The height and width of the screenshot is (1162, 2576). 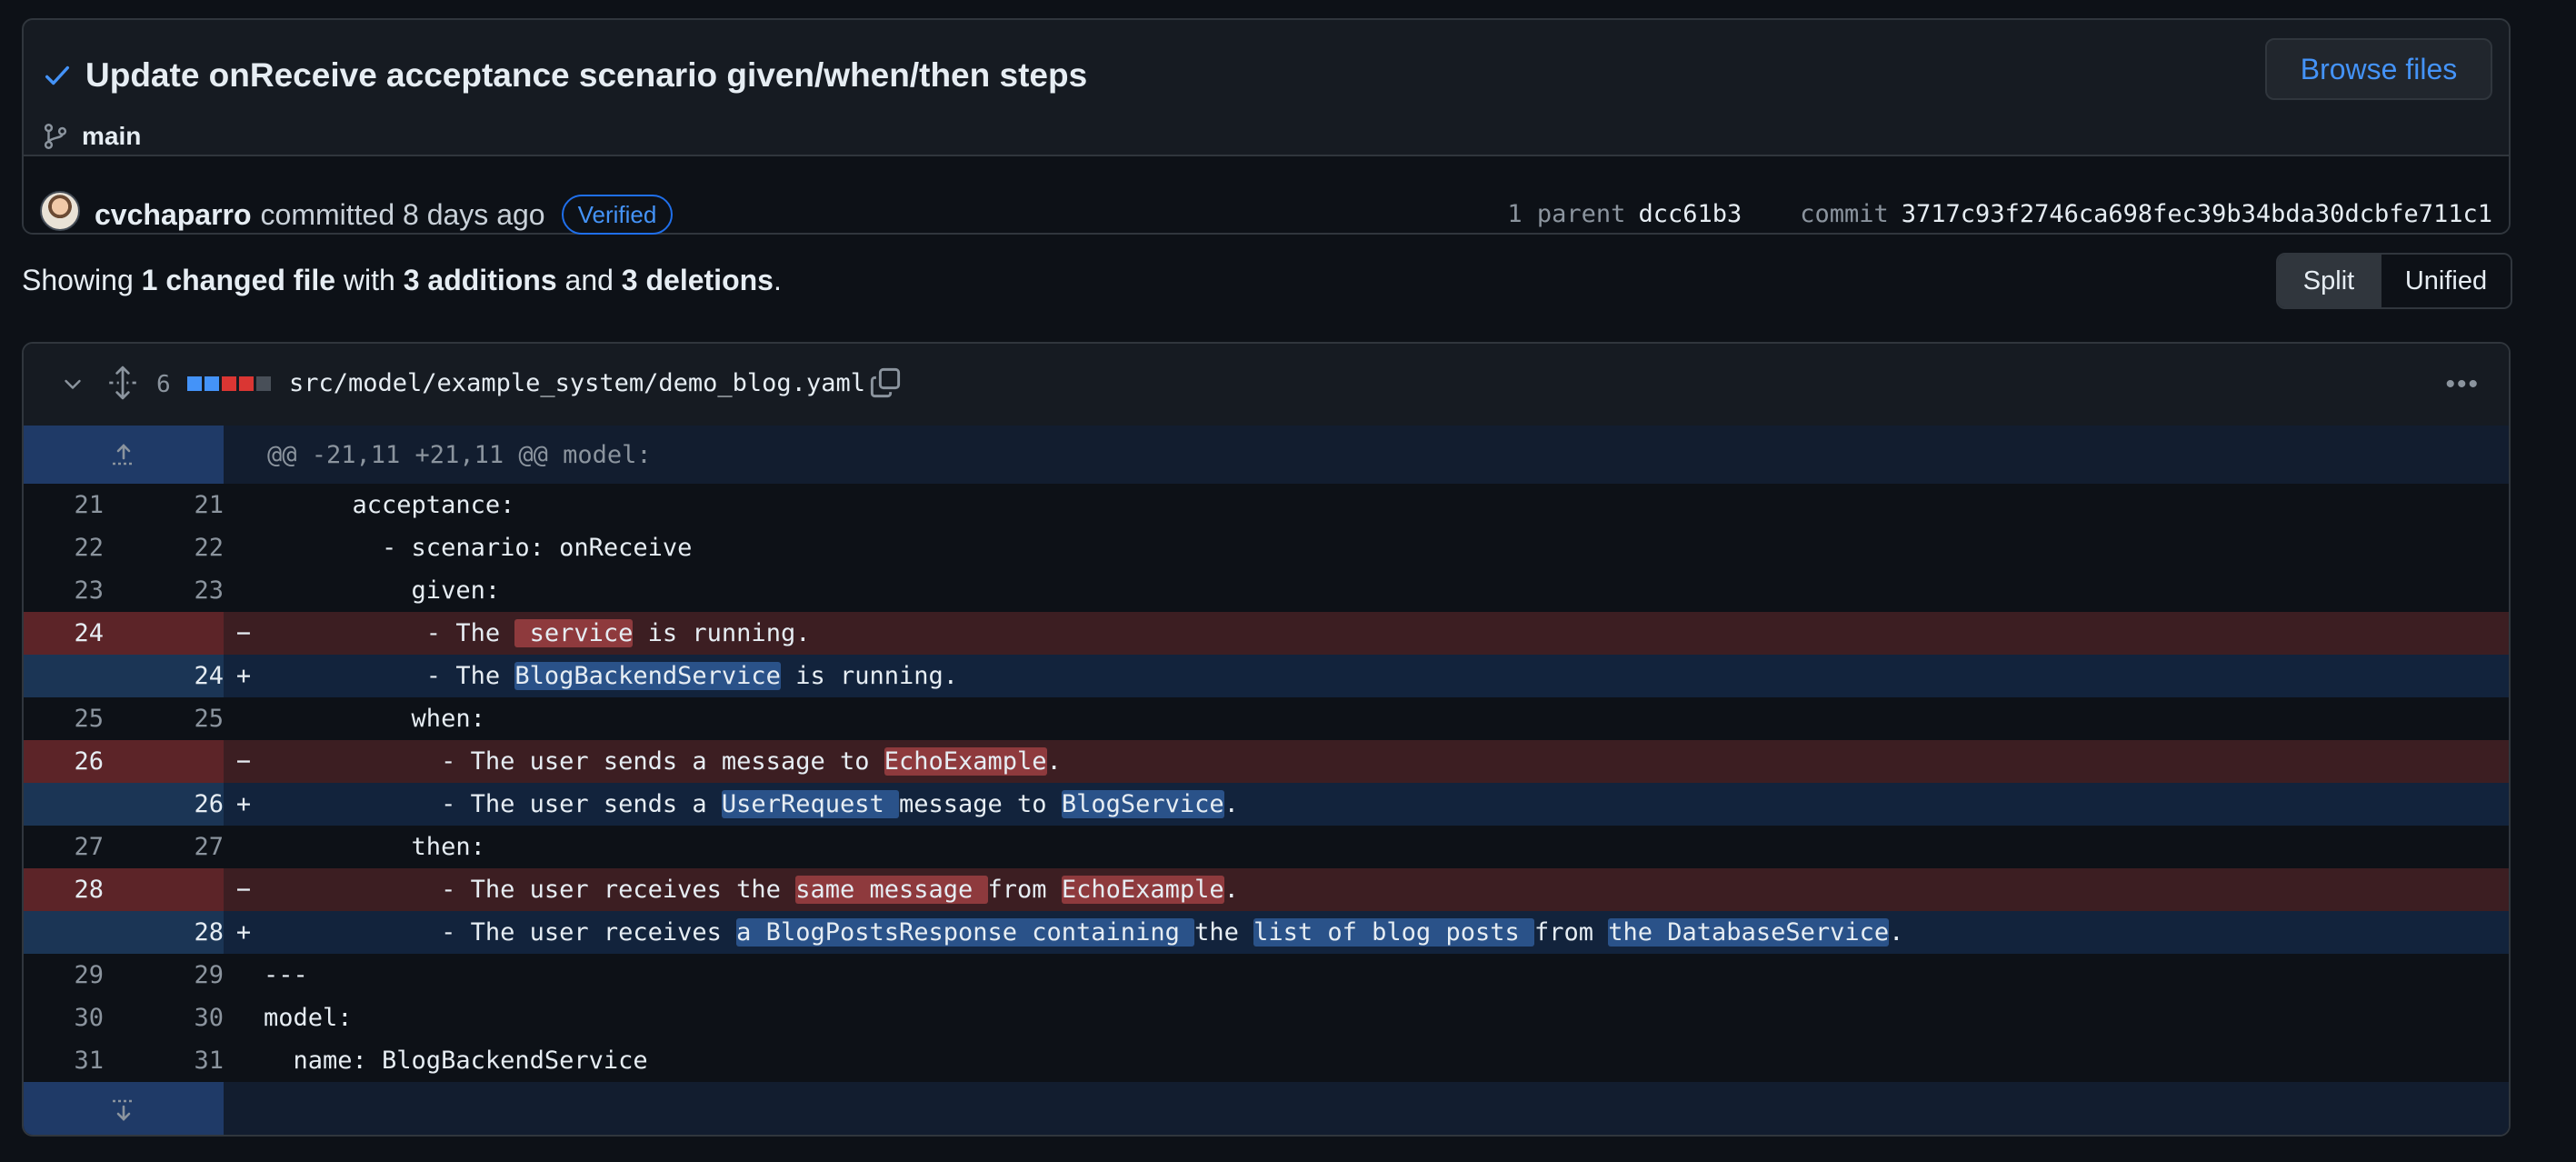 What do you see at coordinates (1566, 214) in the screenshot?
I see `parent-label: 1 parent` at bounding box center [1566, 214].